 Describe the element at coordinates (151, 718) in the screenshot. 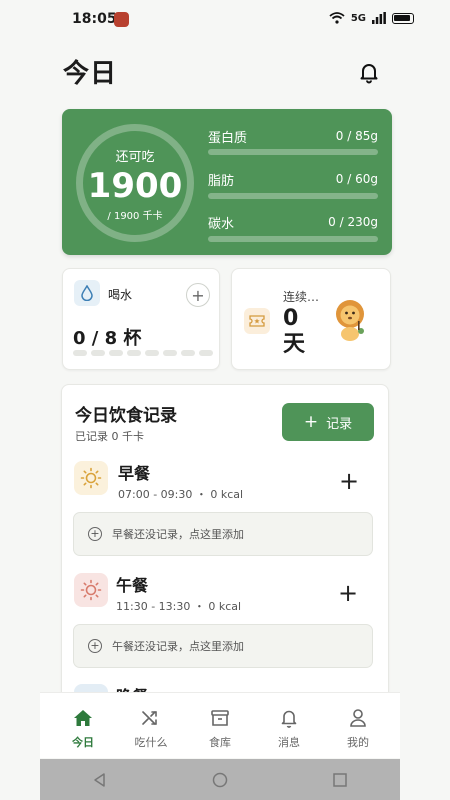

I see `shuffle-icon` at that location.